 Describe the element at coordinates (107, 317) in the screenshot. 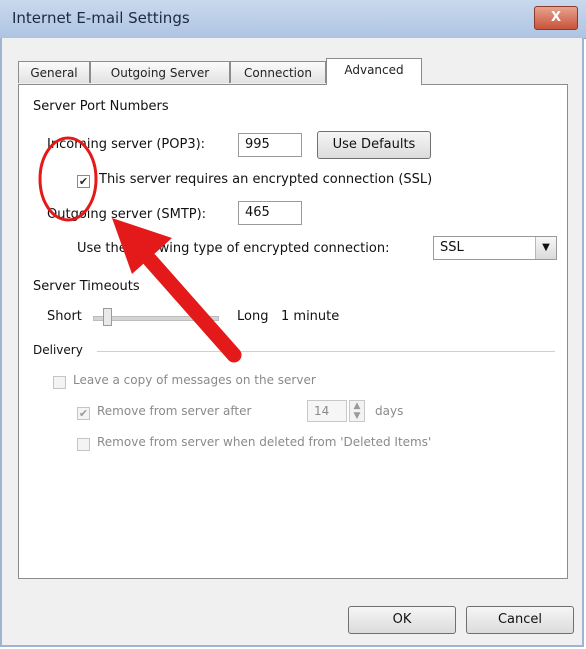

I see `timeout-slider-thumb` at that location.